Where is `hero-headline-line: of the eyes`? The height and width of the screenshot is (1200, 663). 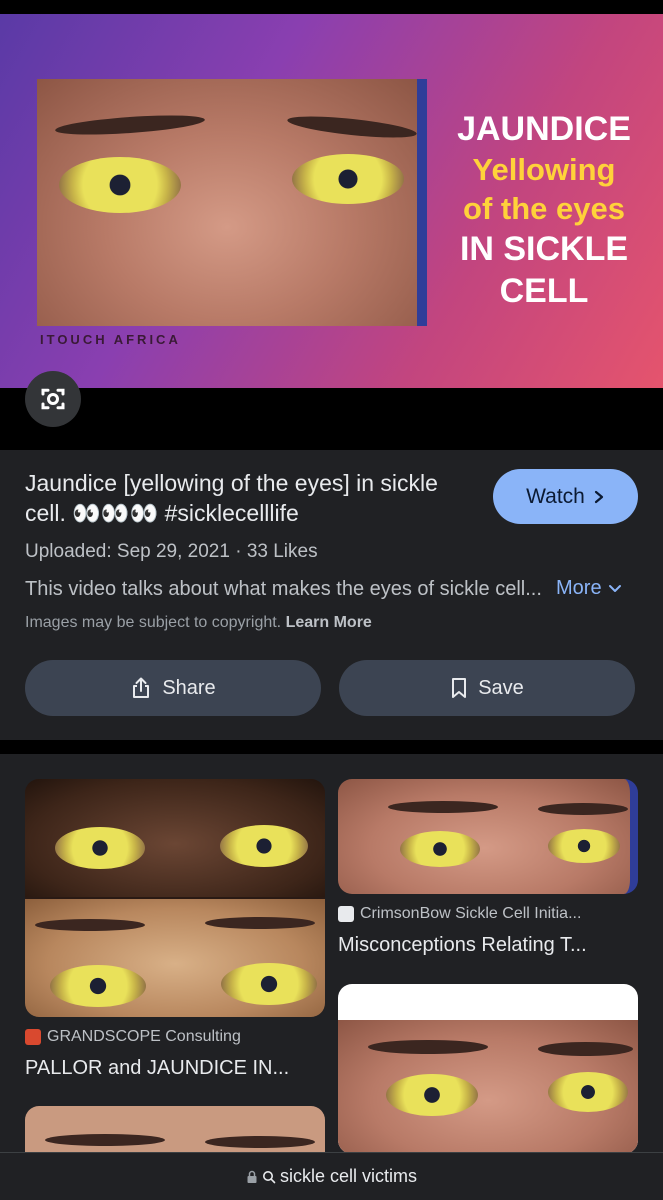
hero-headline-line: of the eyes is located at coordinates (544, 208).